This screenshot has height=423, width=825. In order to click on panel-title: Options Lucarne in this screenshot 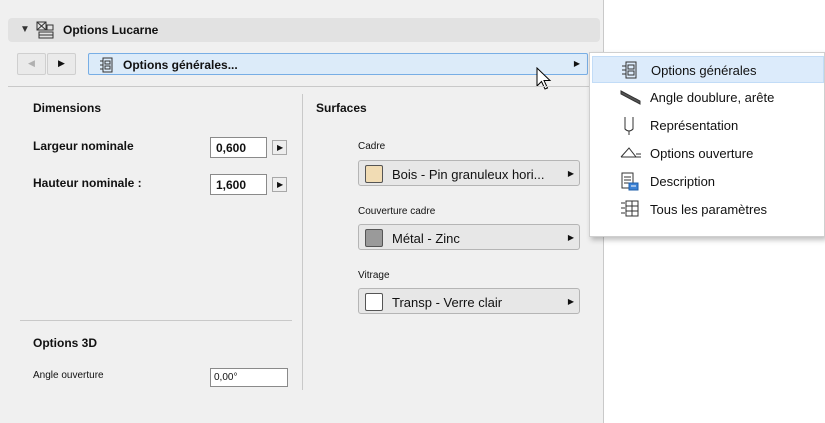, I will do `click(111, 30)`.